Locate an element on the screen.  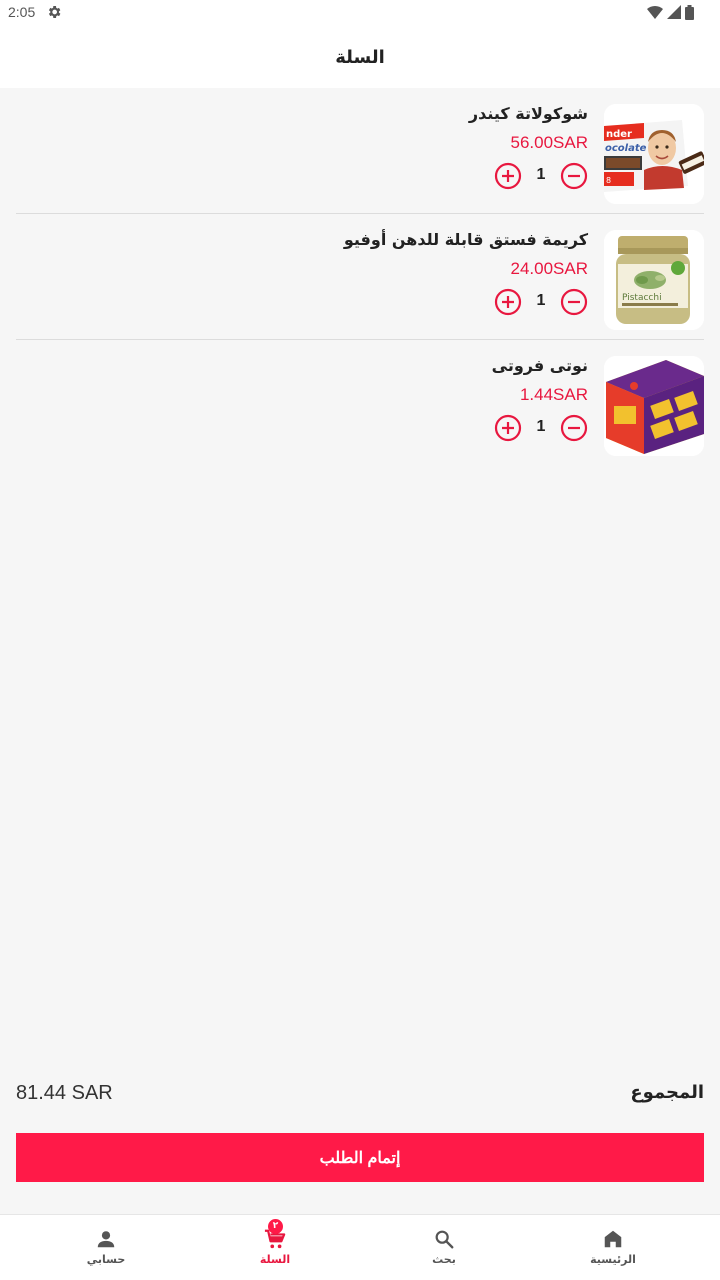
nav-item-home: الرئيسية is located at coordinates (613, 1247).